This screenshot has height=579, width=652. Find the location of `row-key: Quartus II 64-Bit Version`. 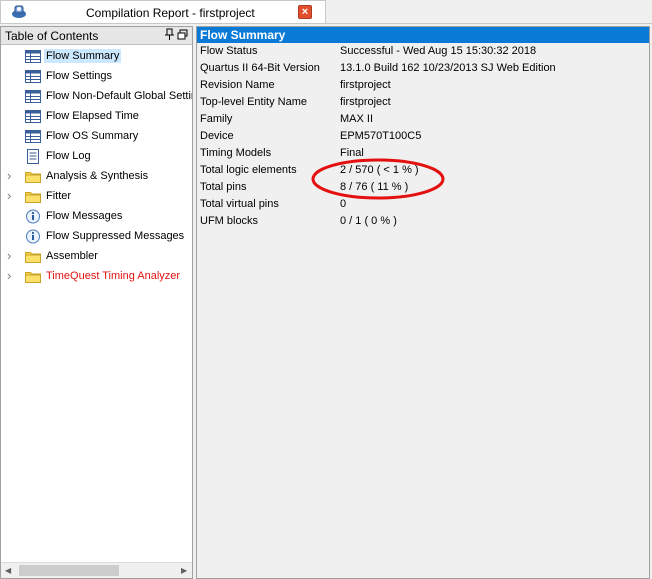

row-key: Quartus II 64-Bit Version is located at coordinates (260, 68).